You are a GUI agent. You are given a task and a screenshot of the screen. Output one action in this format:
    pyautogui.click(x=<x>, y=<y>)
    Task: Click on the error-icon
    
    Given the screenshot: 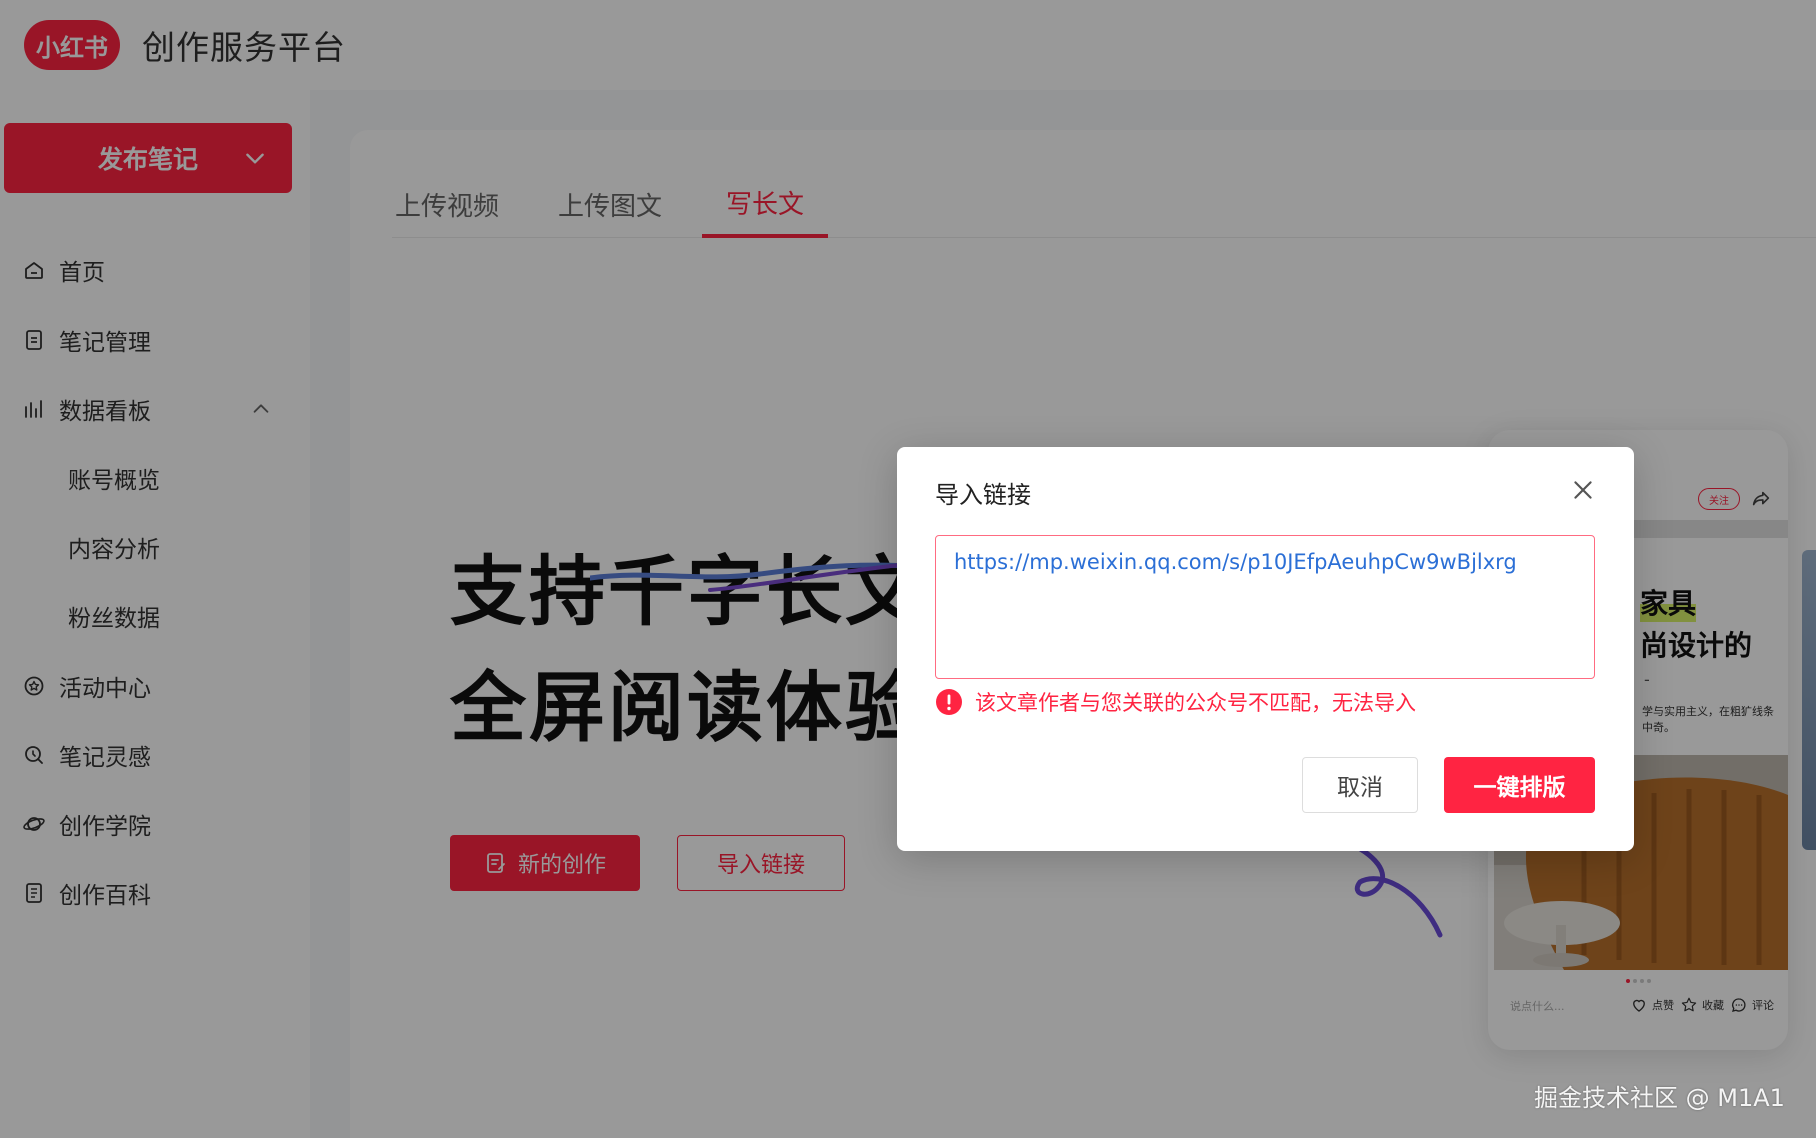 What is the action you would take?
    pyautogui.click(x=949, y=702)
    